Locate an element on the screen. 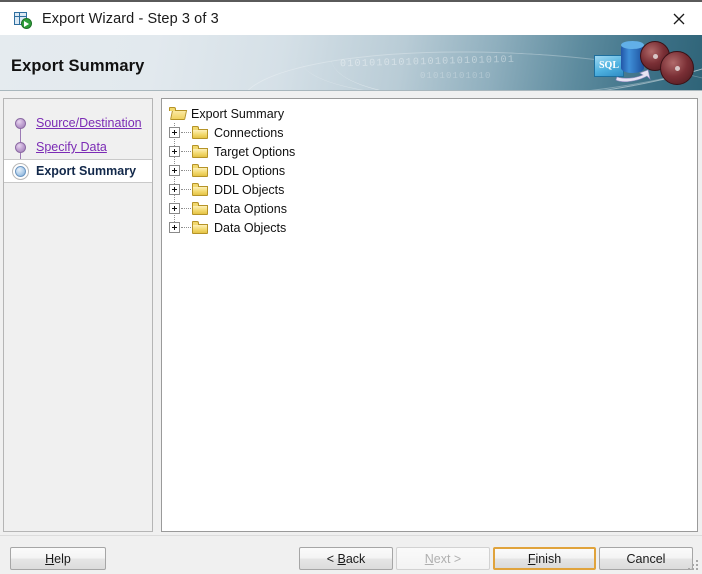 Image resolution: width=702 pixels, height=574 pixels. tree-node-label: Target Options is located at coordinates (255, 151).